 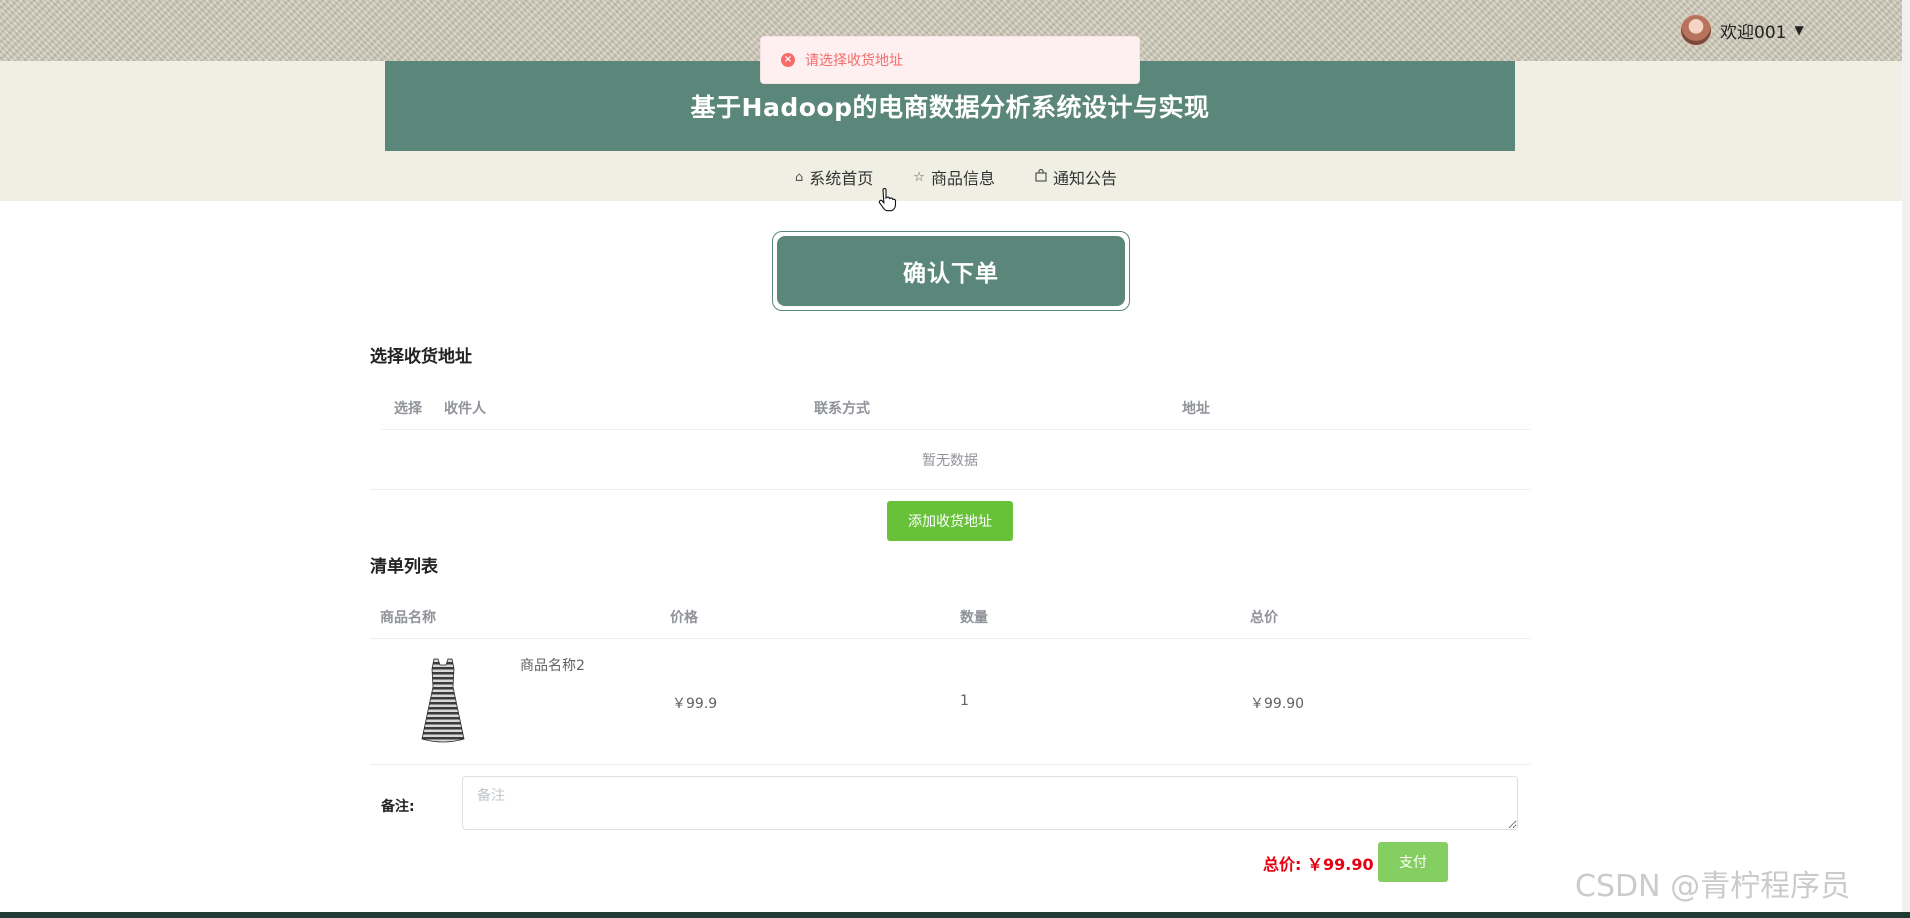 I want to click on pay-button: 支付, so click(x=1413, y=862).